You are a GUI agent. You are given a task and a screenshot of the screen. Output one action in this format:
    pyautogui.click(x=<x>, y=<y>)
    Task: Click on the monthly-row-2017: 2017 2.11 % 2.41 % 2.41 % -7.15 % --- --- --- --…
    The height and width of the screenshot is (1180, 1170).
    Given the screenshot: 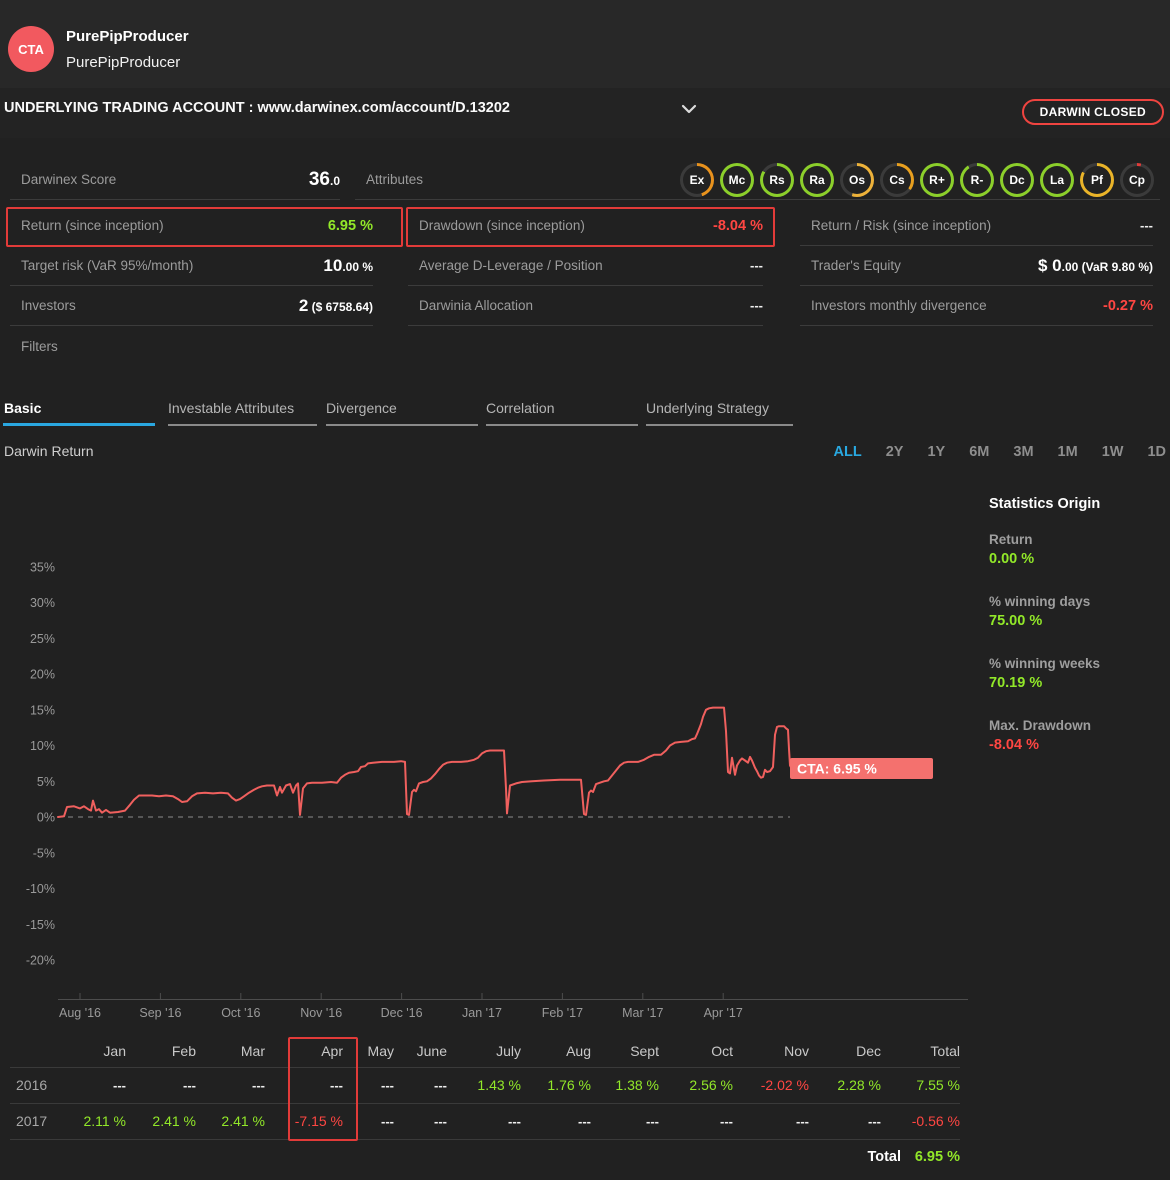 What is the action you would take?
    pyautogui.click(x=485, y=1121)
    